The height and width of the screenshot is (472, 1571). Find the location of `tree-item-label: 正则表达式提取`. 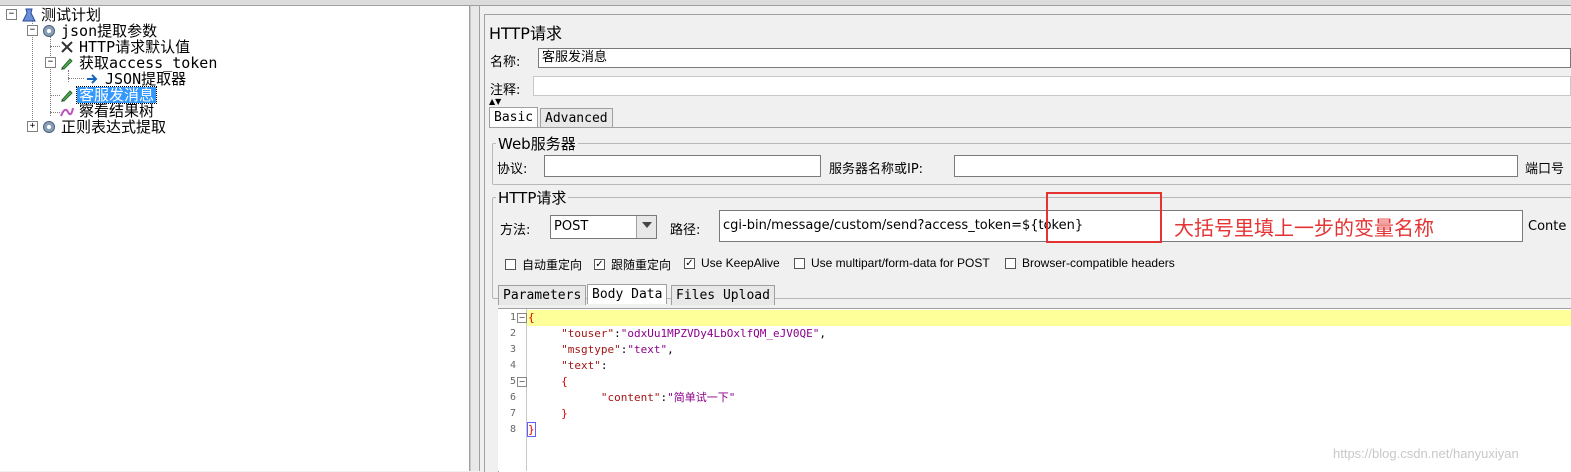

tree-item-label: 正则表达式提取 is located at coordinates (114, 127).